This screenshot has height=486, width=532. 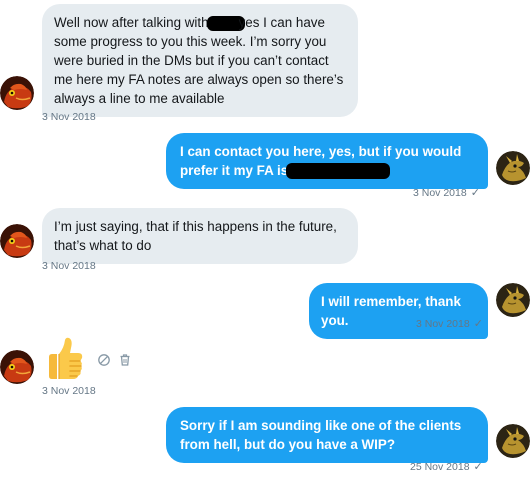 I want to click on message-text-start: Well now after talking with, so click(x=131, y=22).